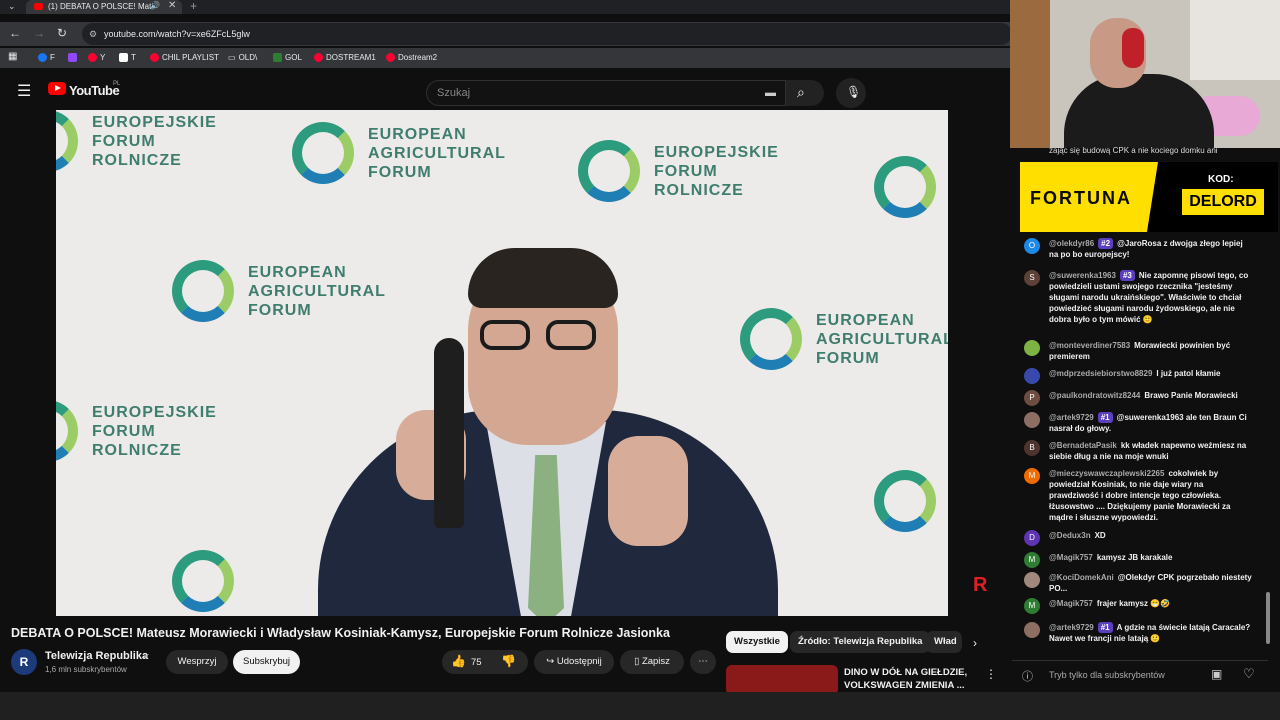 This screenshot has height=720, width=1280. I want to click on forward-icon: →, so click(39, 33).